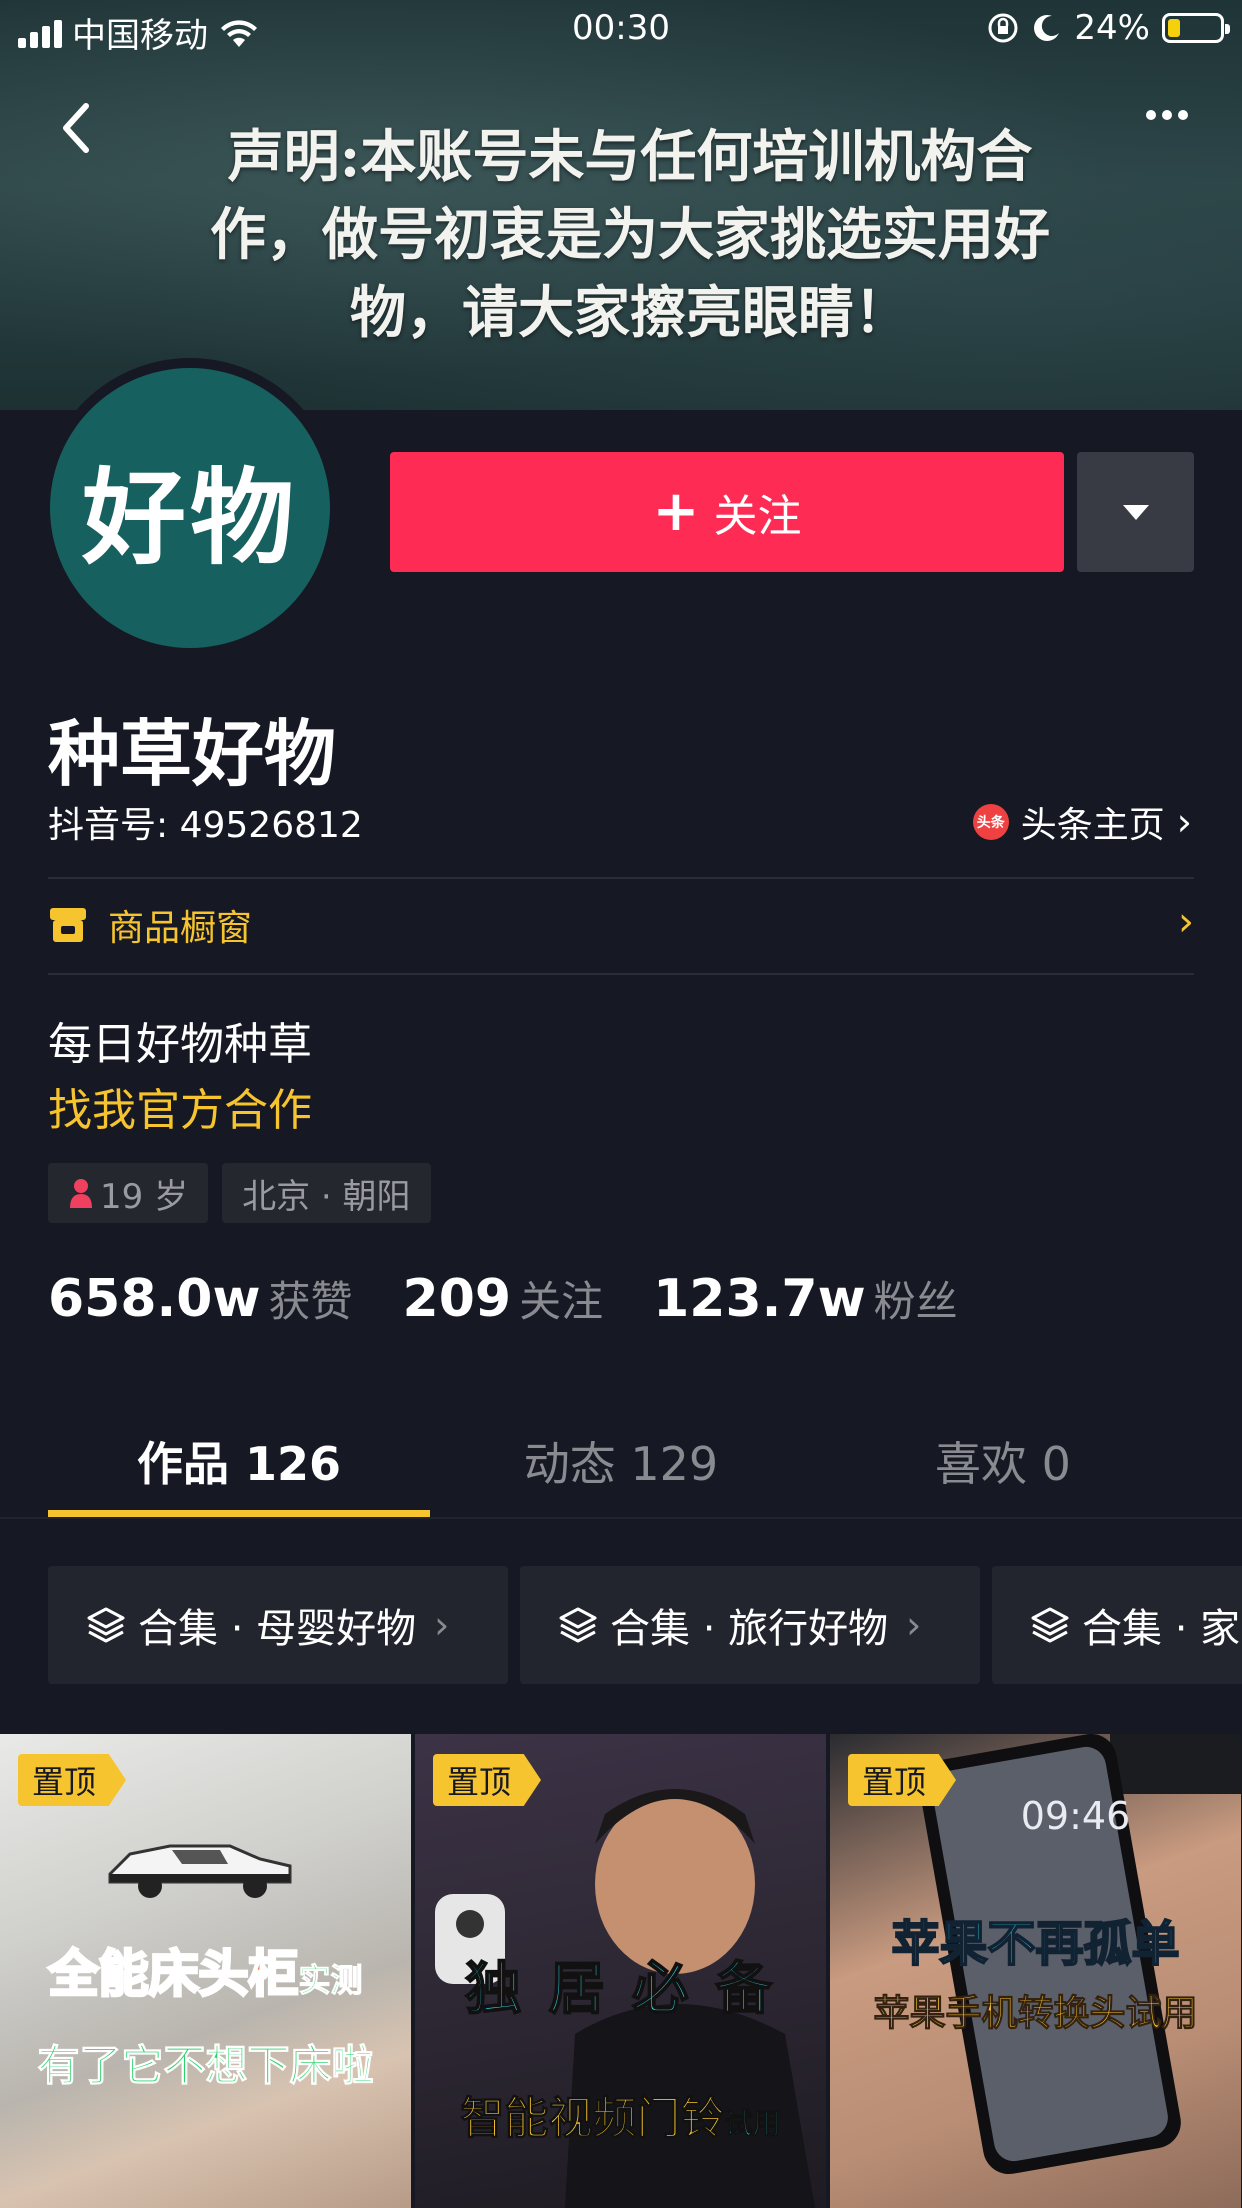 The image size is (1242, 2208). I want to click on followers-label: 粉丝, so click(916, 1298).